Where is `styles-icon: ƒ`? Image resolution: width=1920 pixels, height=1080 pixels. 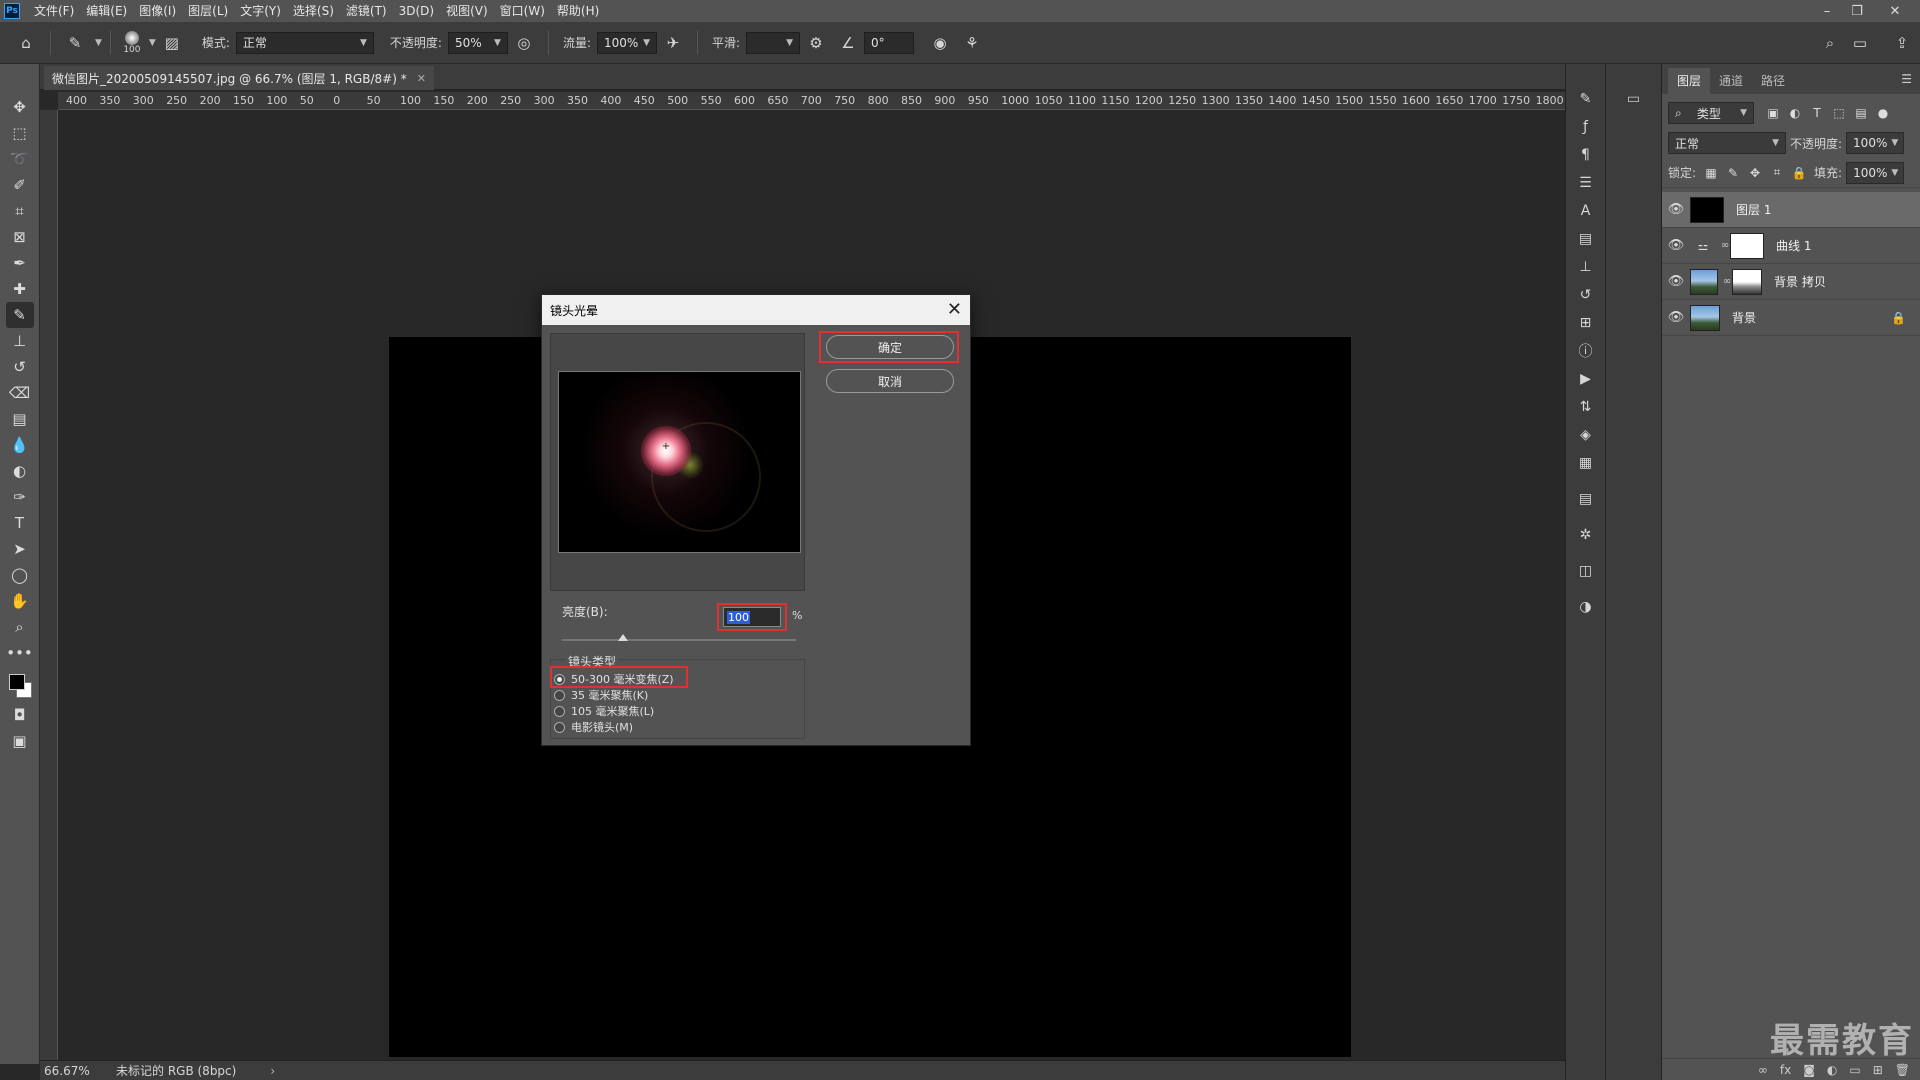 styles-icon: ƒ is located at coordinates (1586, 127).